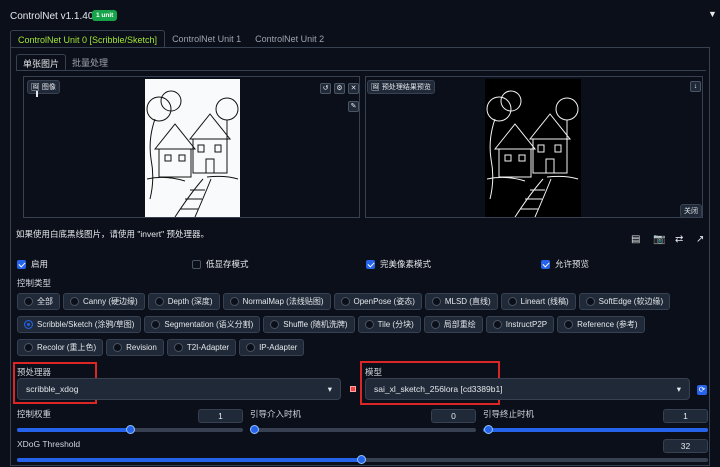 The height and width of the screenshot is (467, 720). What do you see at coordinates (130, 429) in the screenshot?
I see `weight-slider-handle` at bounding box center [130, 429].